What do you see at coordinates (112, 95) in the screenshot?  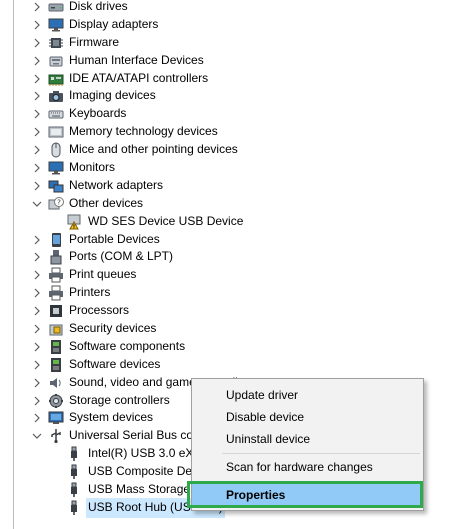 I see `tree-item-label: Imaging devices` at bounding box center [112, 95].